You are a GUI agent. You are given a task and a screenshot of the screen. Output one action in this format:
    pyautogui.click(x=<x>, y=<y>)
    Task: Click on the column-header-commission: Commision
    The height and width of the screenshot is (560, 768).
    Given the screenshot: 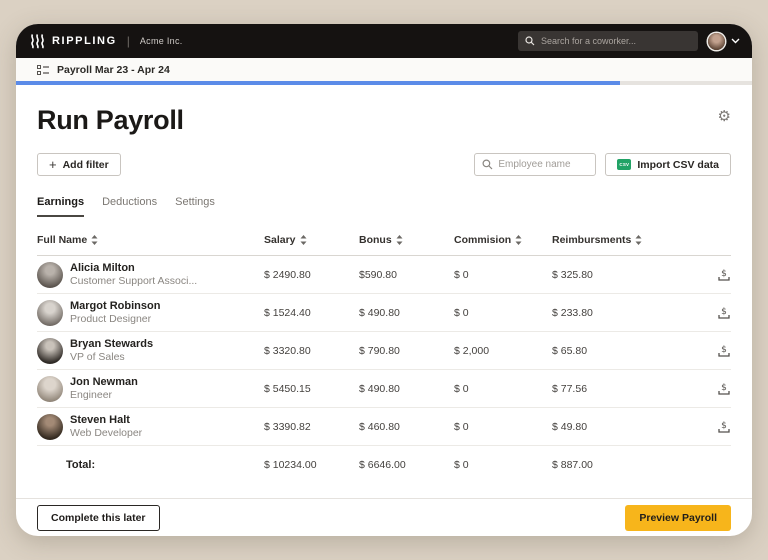 What is the action you would take?
    pyautogui.click(x=503, y=240)
    